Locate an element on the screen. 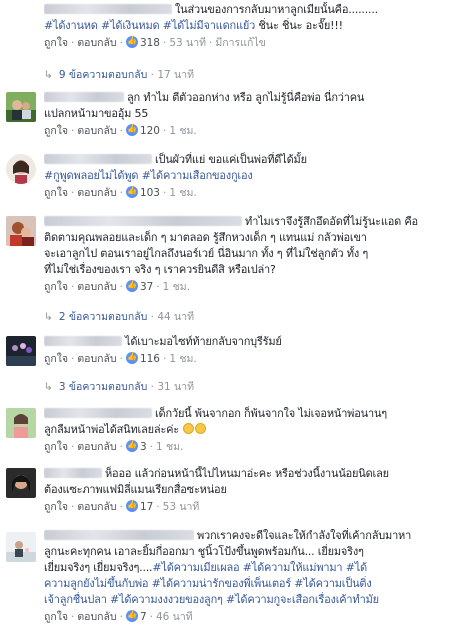 Image resolution: width=455 pixels, height=640 pixels. view-replies: ↳ 3 ข้อความตอบกลับ · 31 นาที is located at coordinates (119, 387).